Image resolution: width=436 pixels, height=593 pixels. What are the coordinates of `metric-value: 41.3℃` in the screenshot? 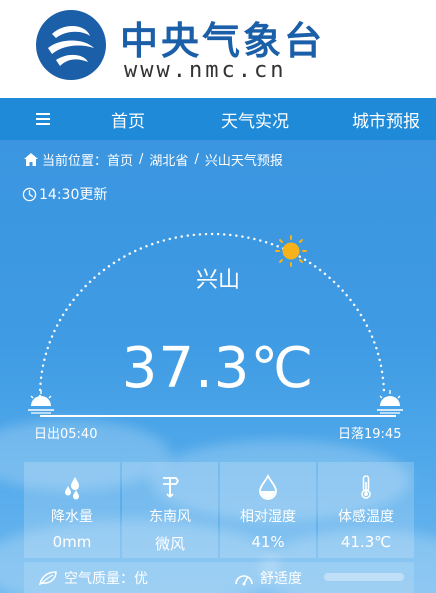 It's located at (366, 542).